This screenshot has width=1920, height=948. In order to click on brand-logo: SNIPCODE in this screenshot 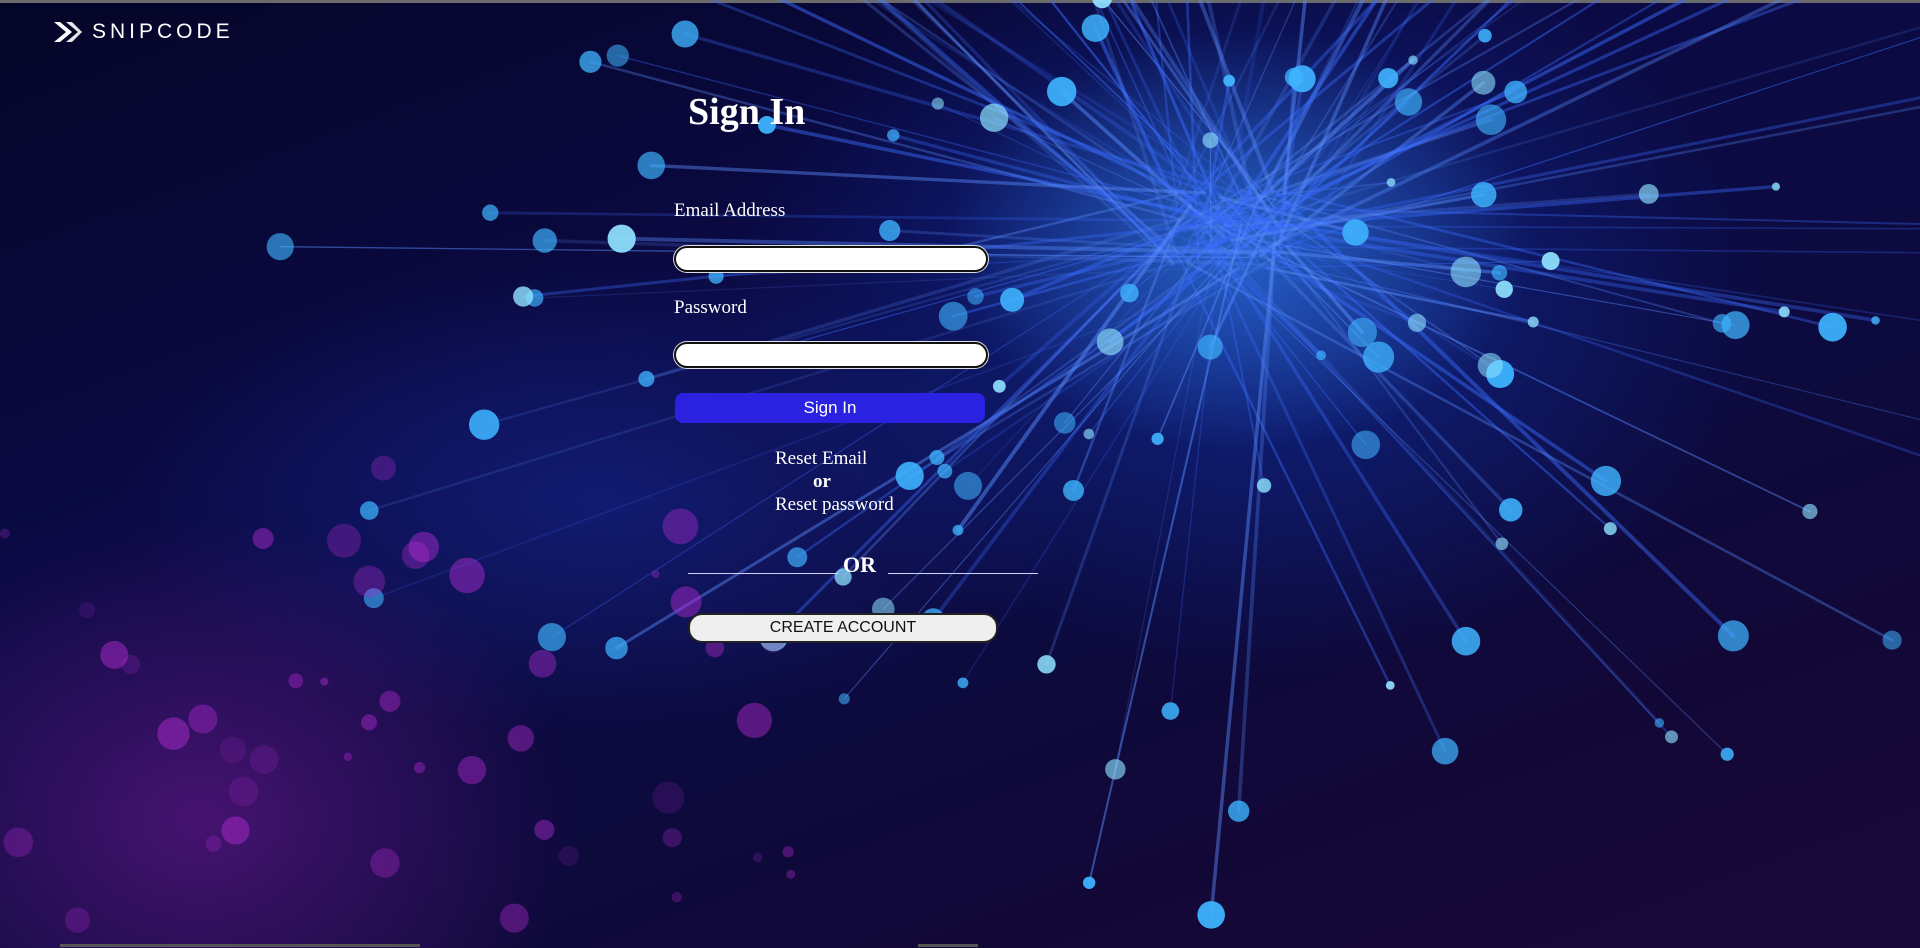, I will do `click(143, 32)`.